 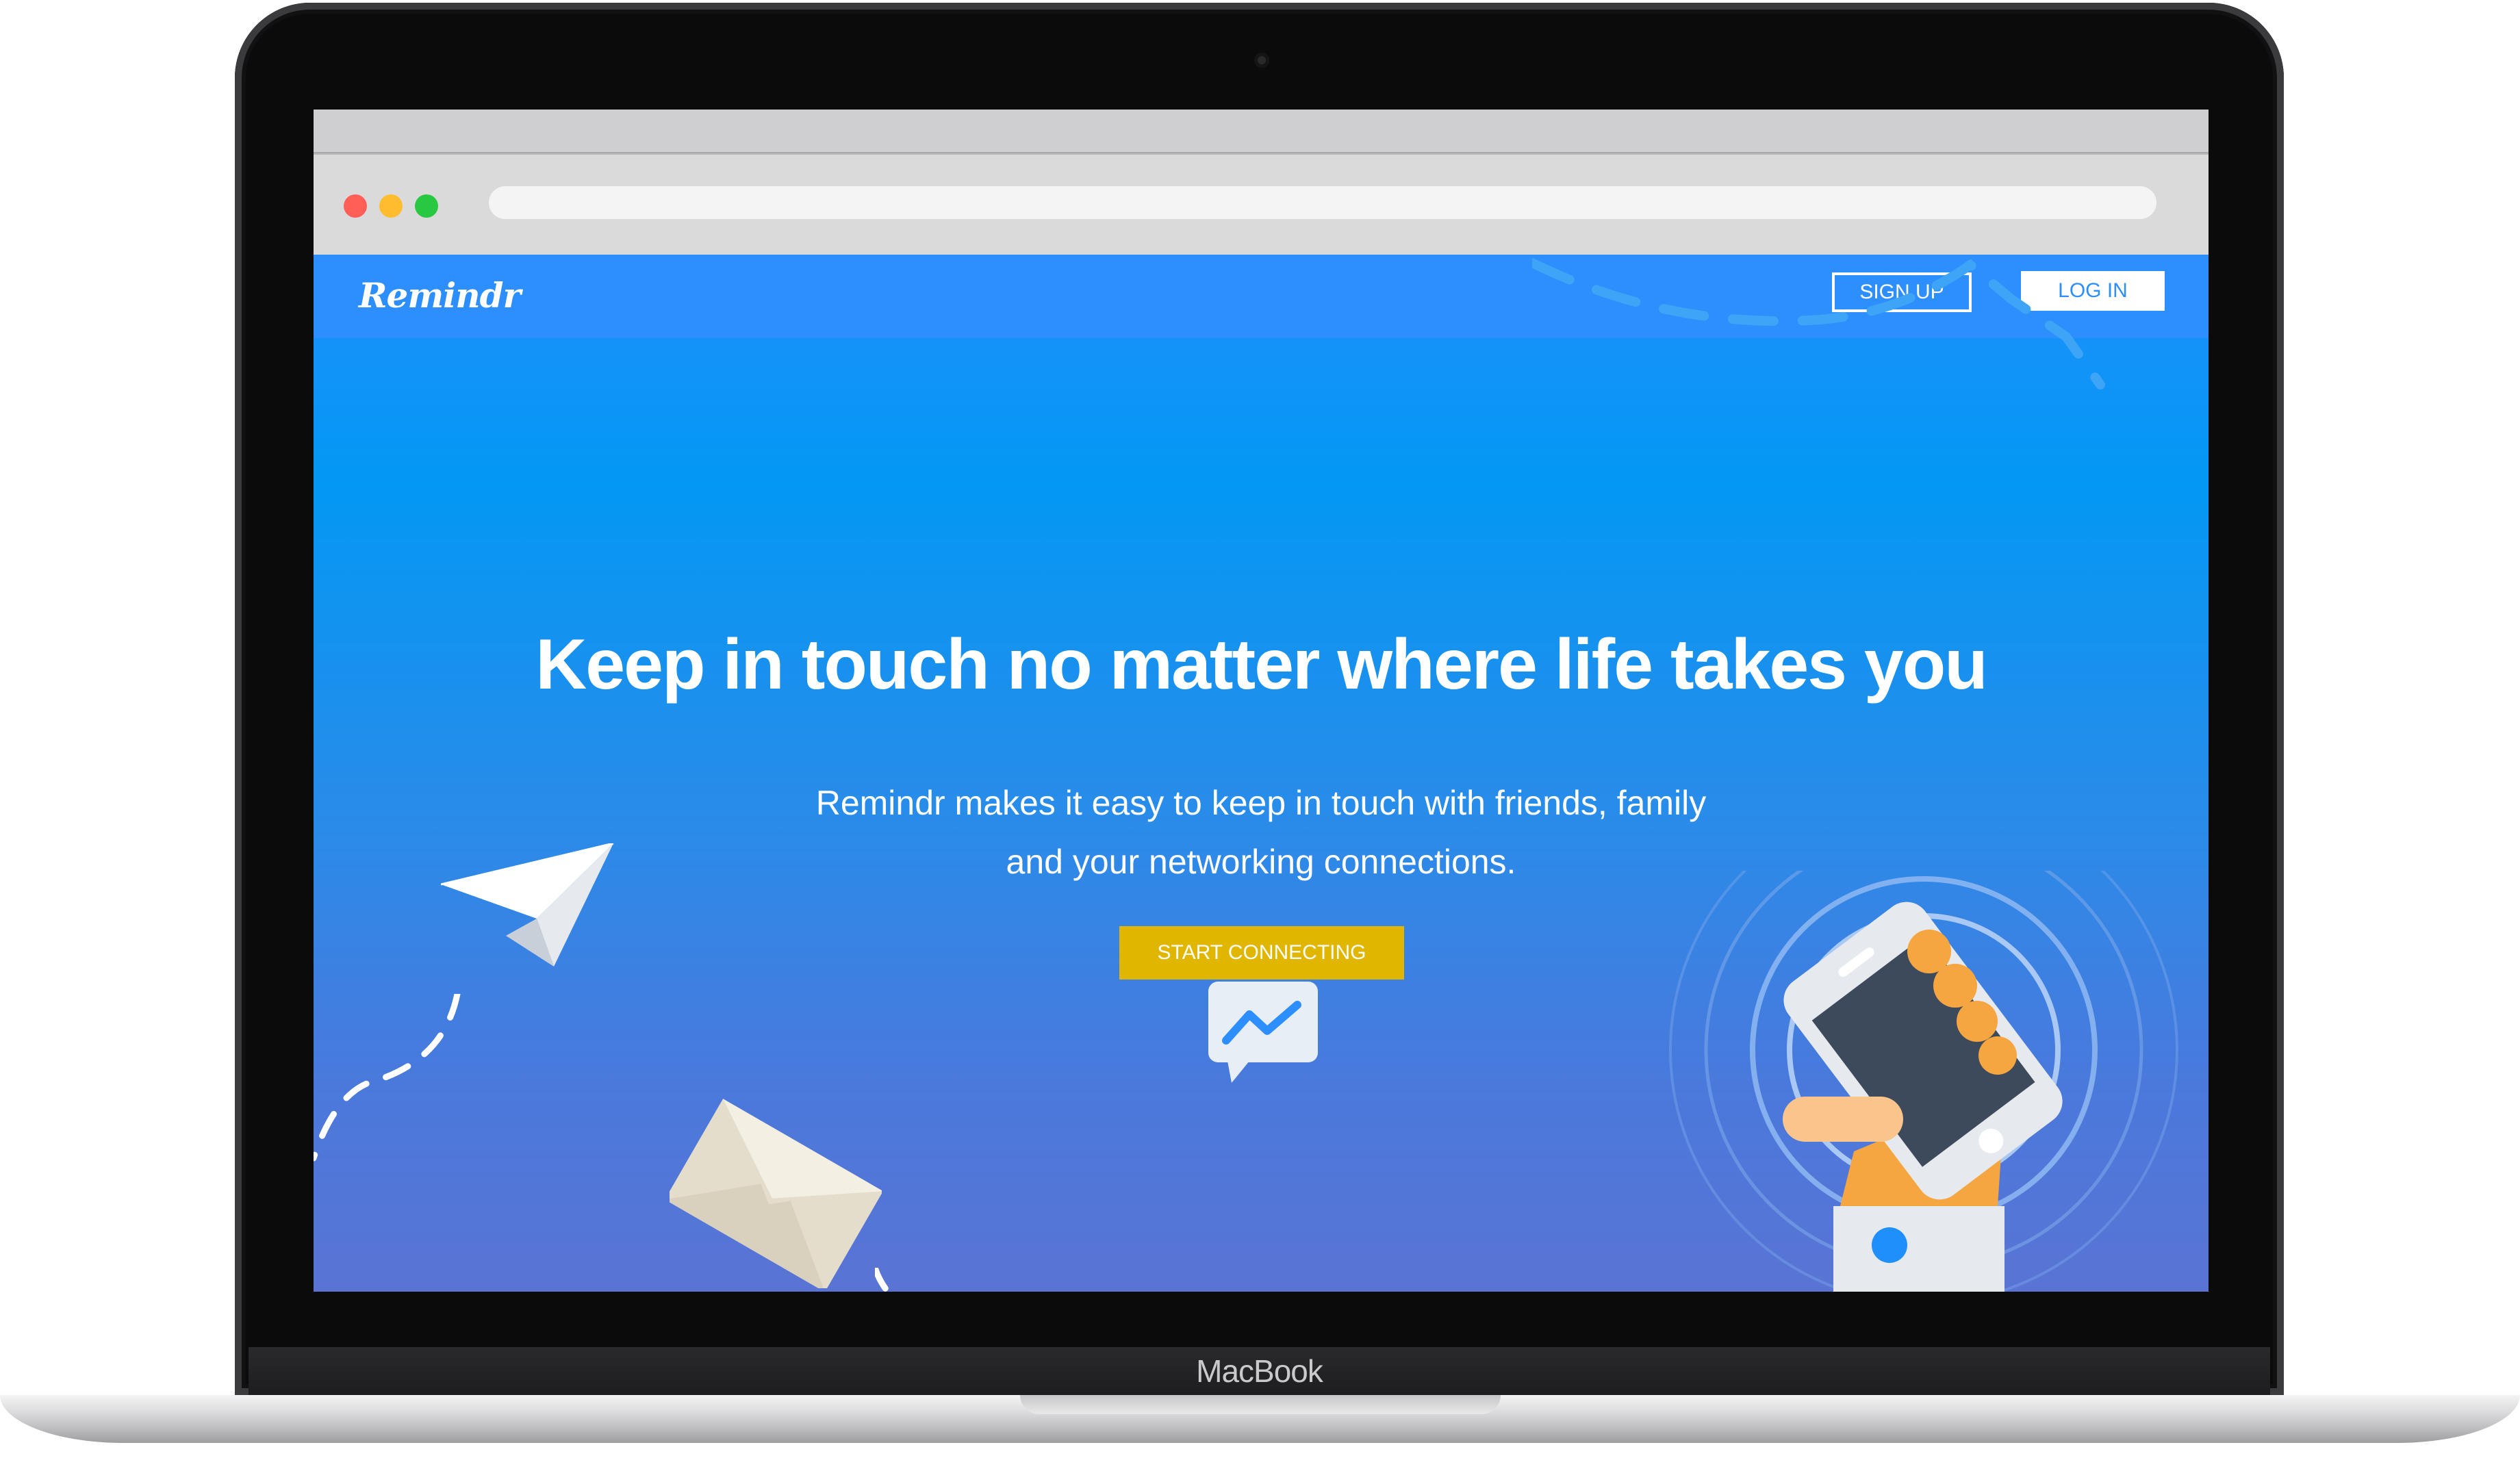 What do you see at coordinates (355, 206) in the screenshot?
I see `close-window-button` at bounding box center [355, 206].